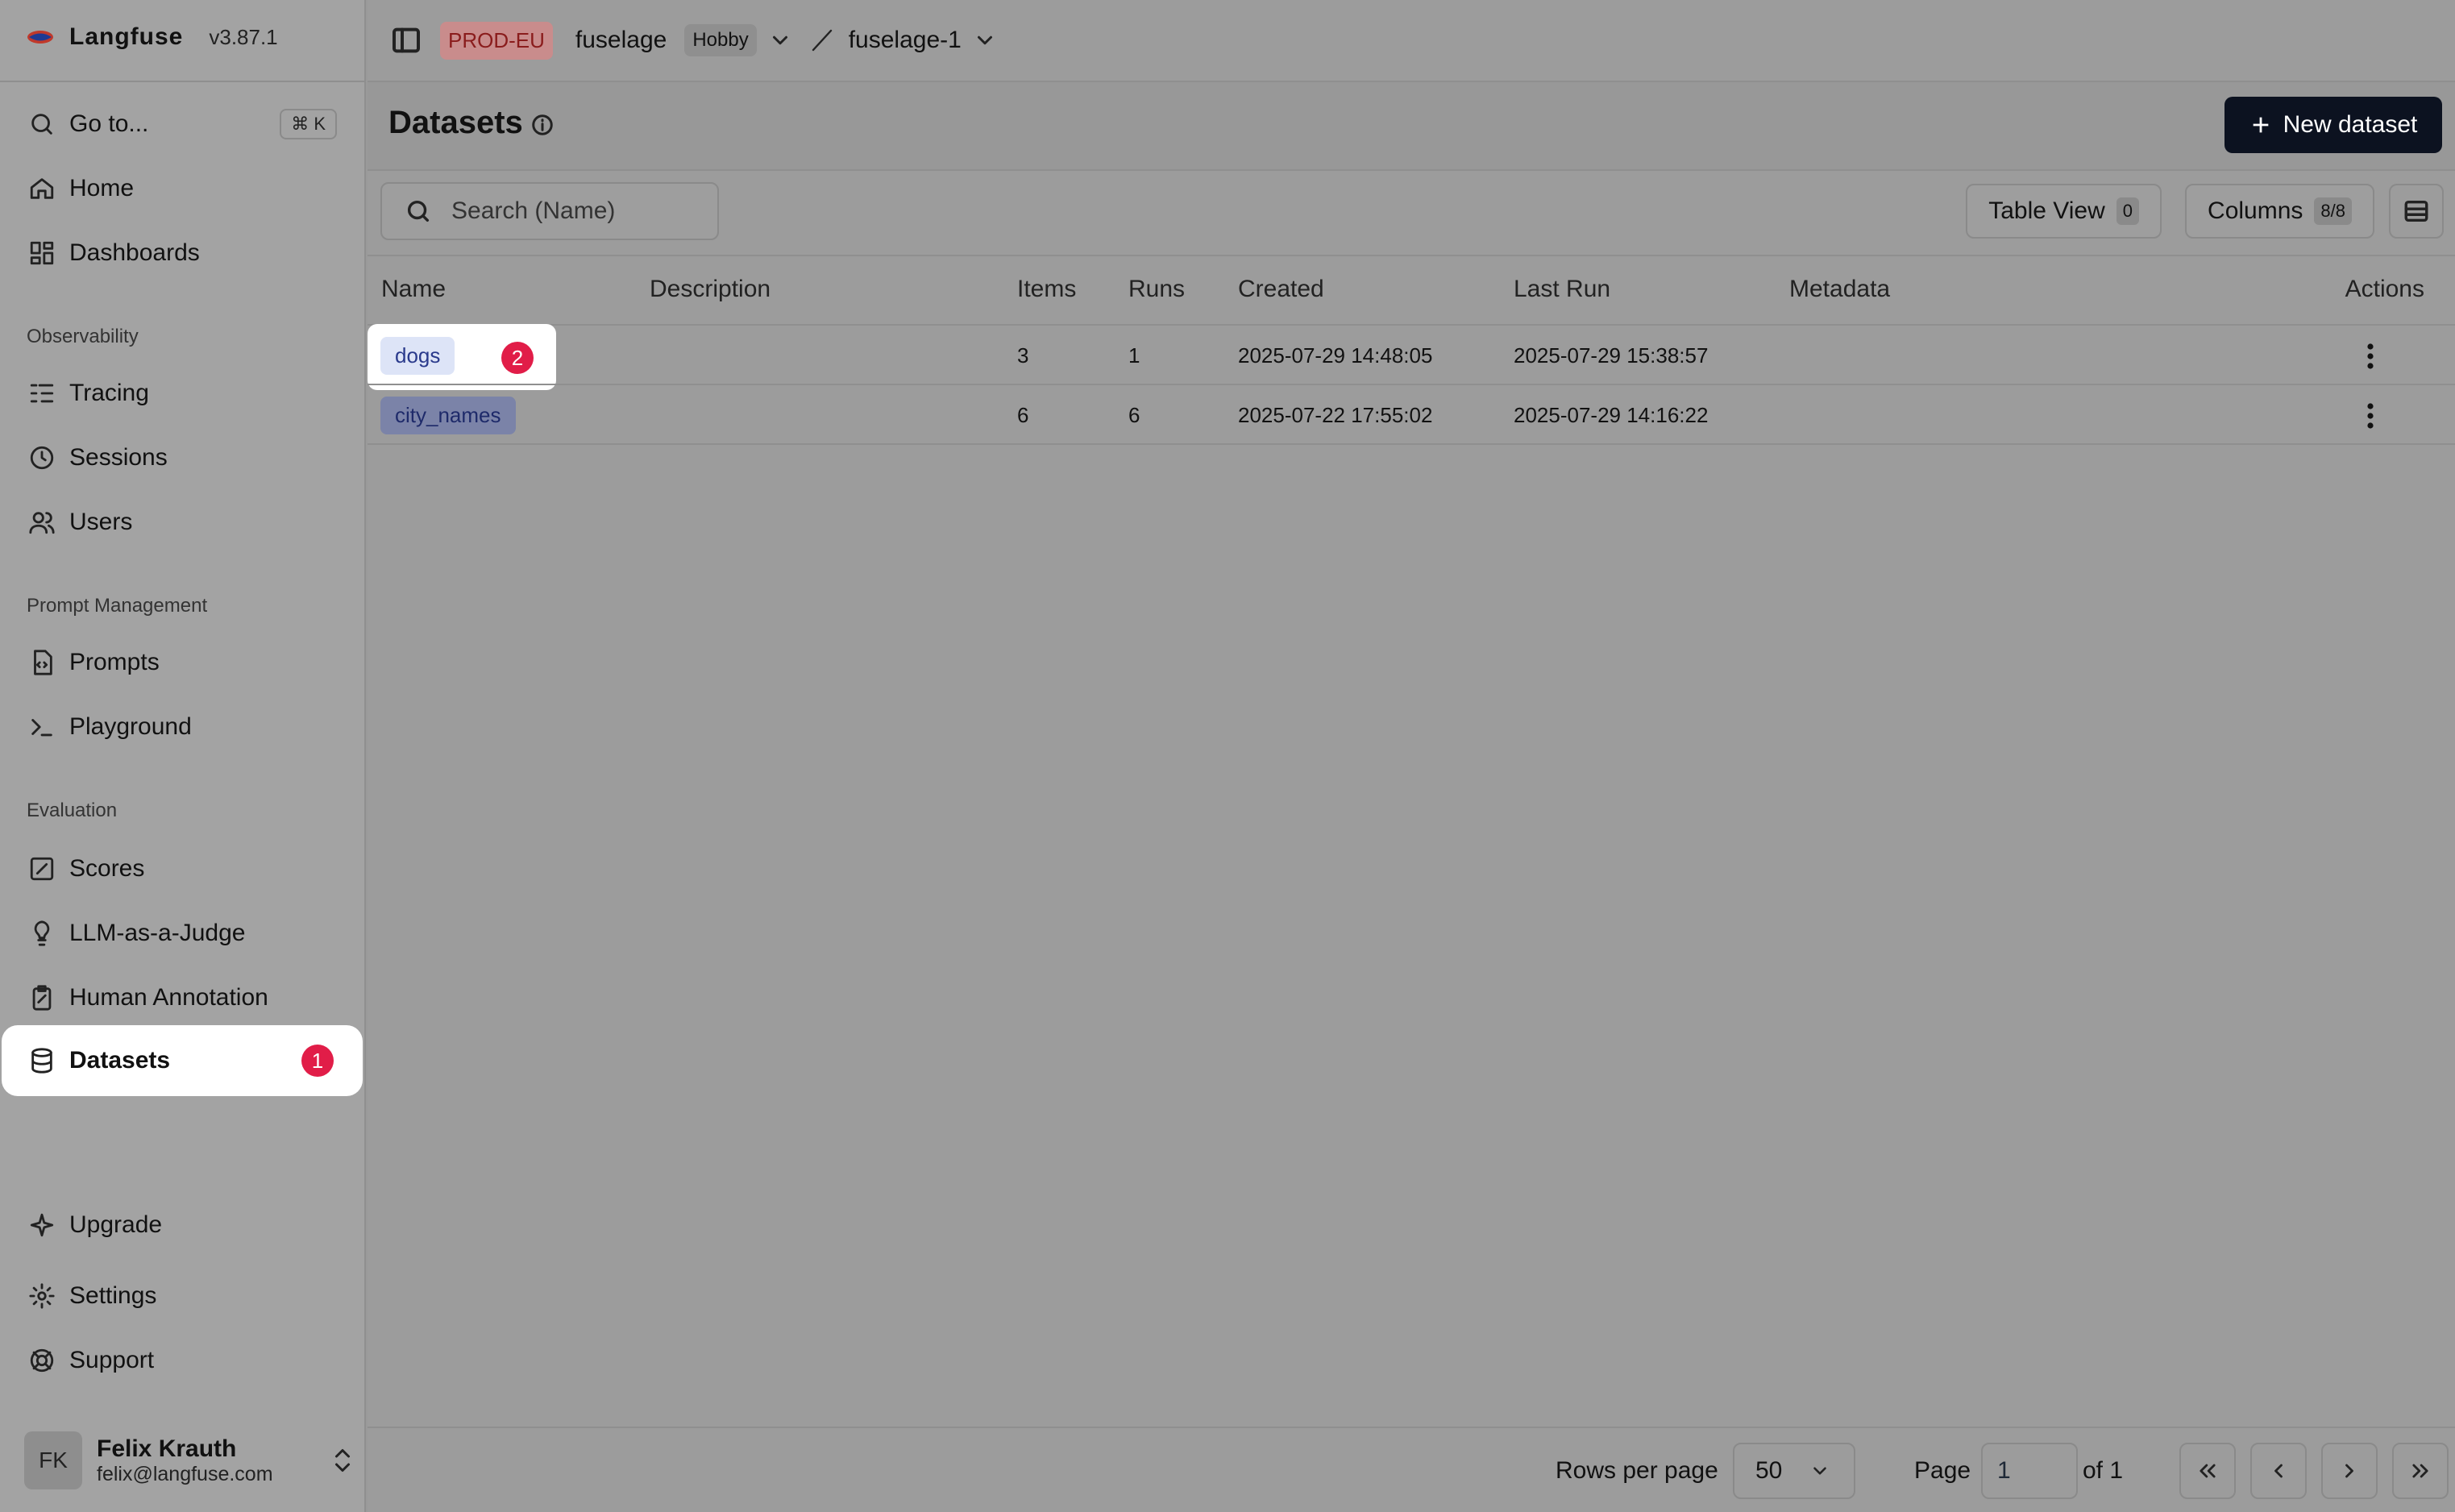 This screenshot has height=1512, width=2455. I want to click on sidebar-item-datasets: Datasets 1, so click(182, 1061).